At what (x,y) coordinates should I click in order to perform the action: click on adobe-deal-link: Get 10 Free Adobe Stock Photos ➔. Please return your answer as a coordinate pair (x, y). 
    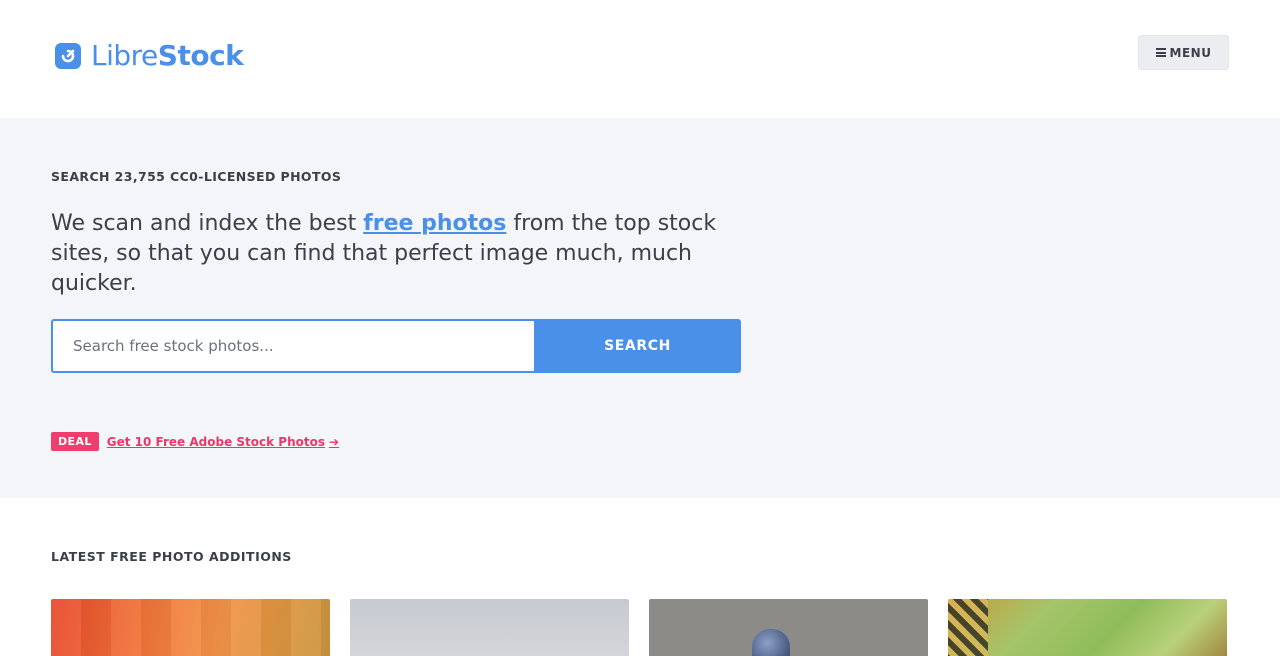
    Looking at the image, I should click on (223, 442).